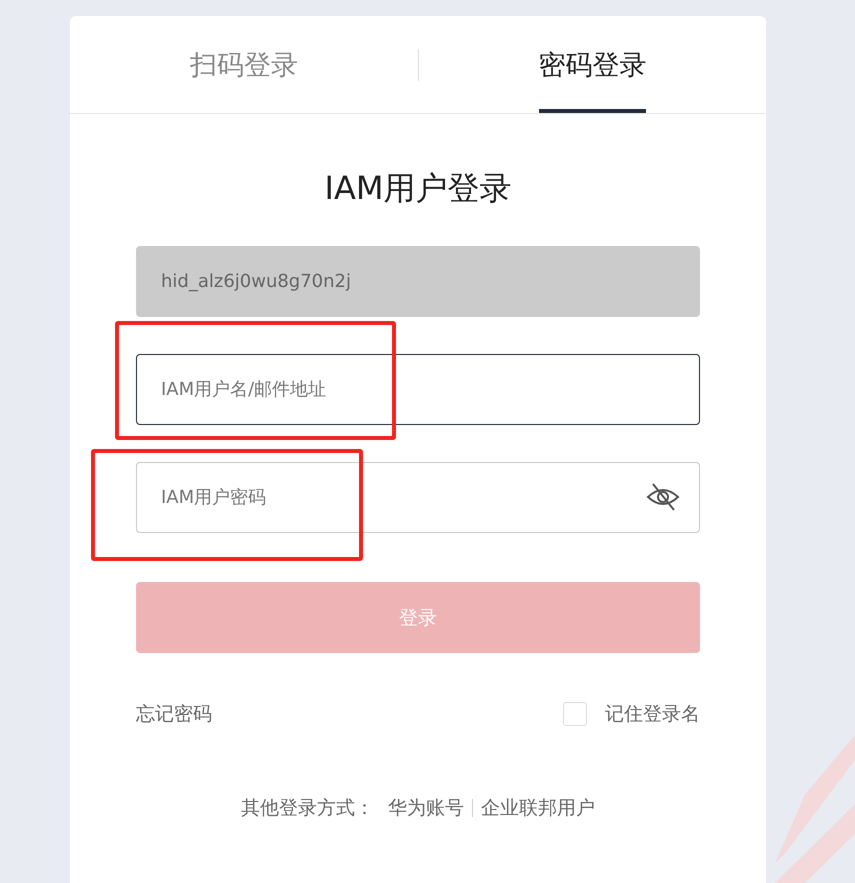 Image resolution: width=855 pixels, height=883 pixels. What do you see at coordinates (663, 497) in the screenshot?
I see `eye-slash-icon` at bounding box center [663, 497].